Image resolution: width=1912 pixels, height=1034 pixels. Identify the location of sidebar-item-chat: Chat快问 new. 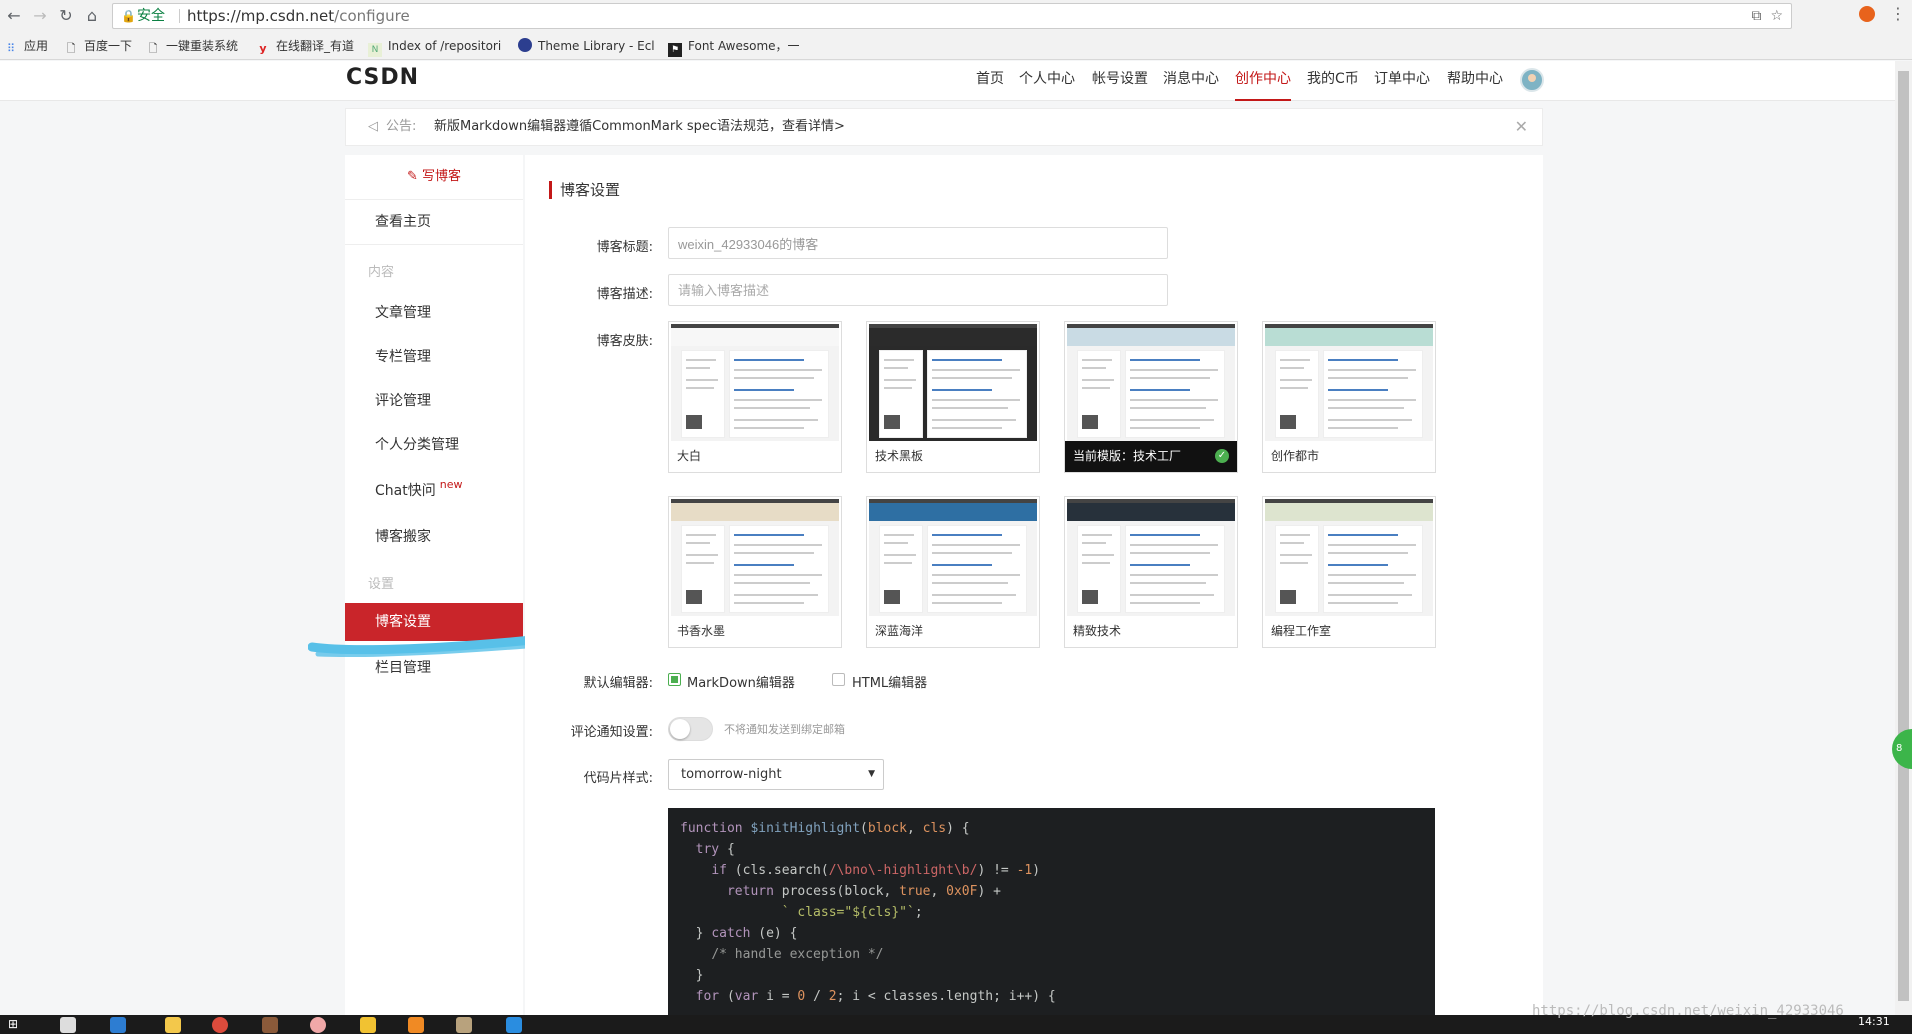
(434, 491).